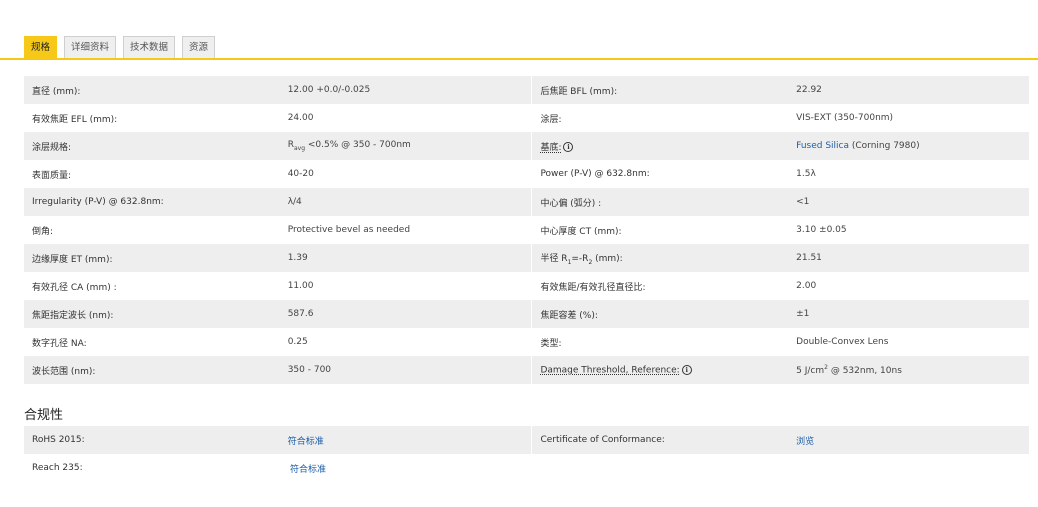 Image resolution: width=1038 pixels, height=507 pixels. What do you see at coordinates (309, 370) in the screenshot?
I see `spec-value: 350 - 700` at bounding box center [309, 370].